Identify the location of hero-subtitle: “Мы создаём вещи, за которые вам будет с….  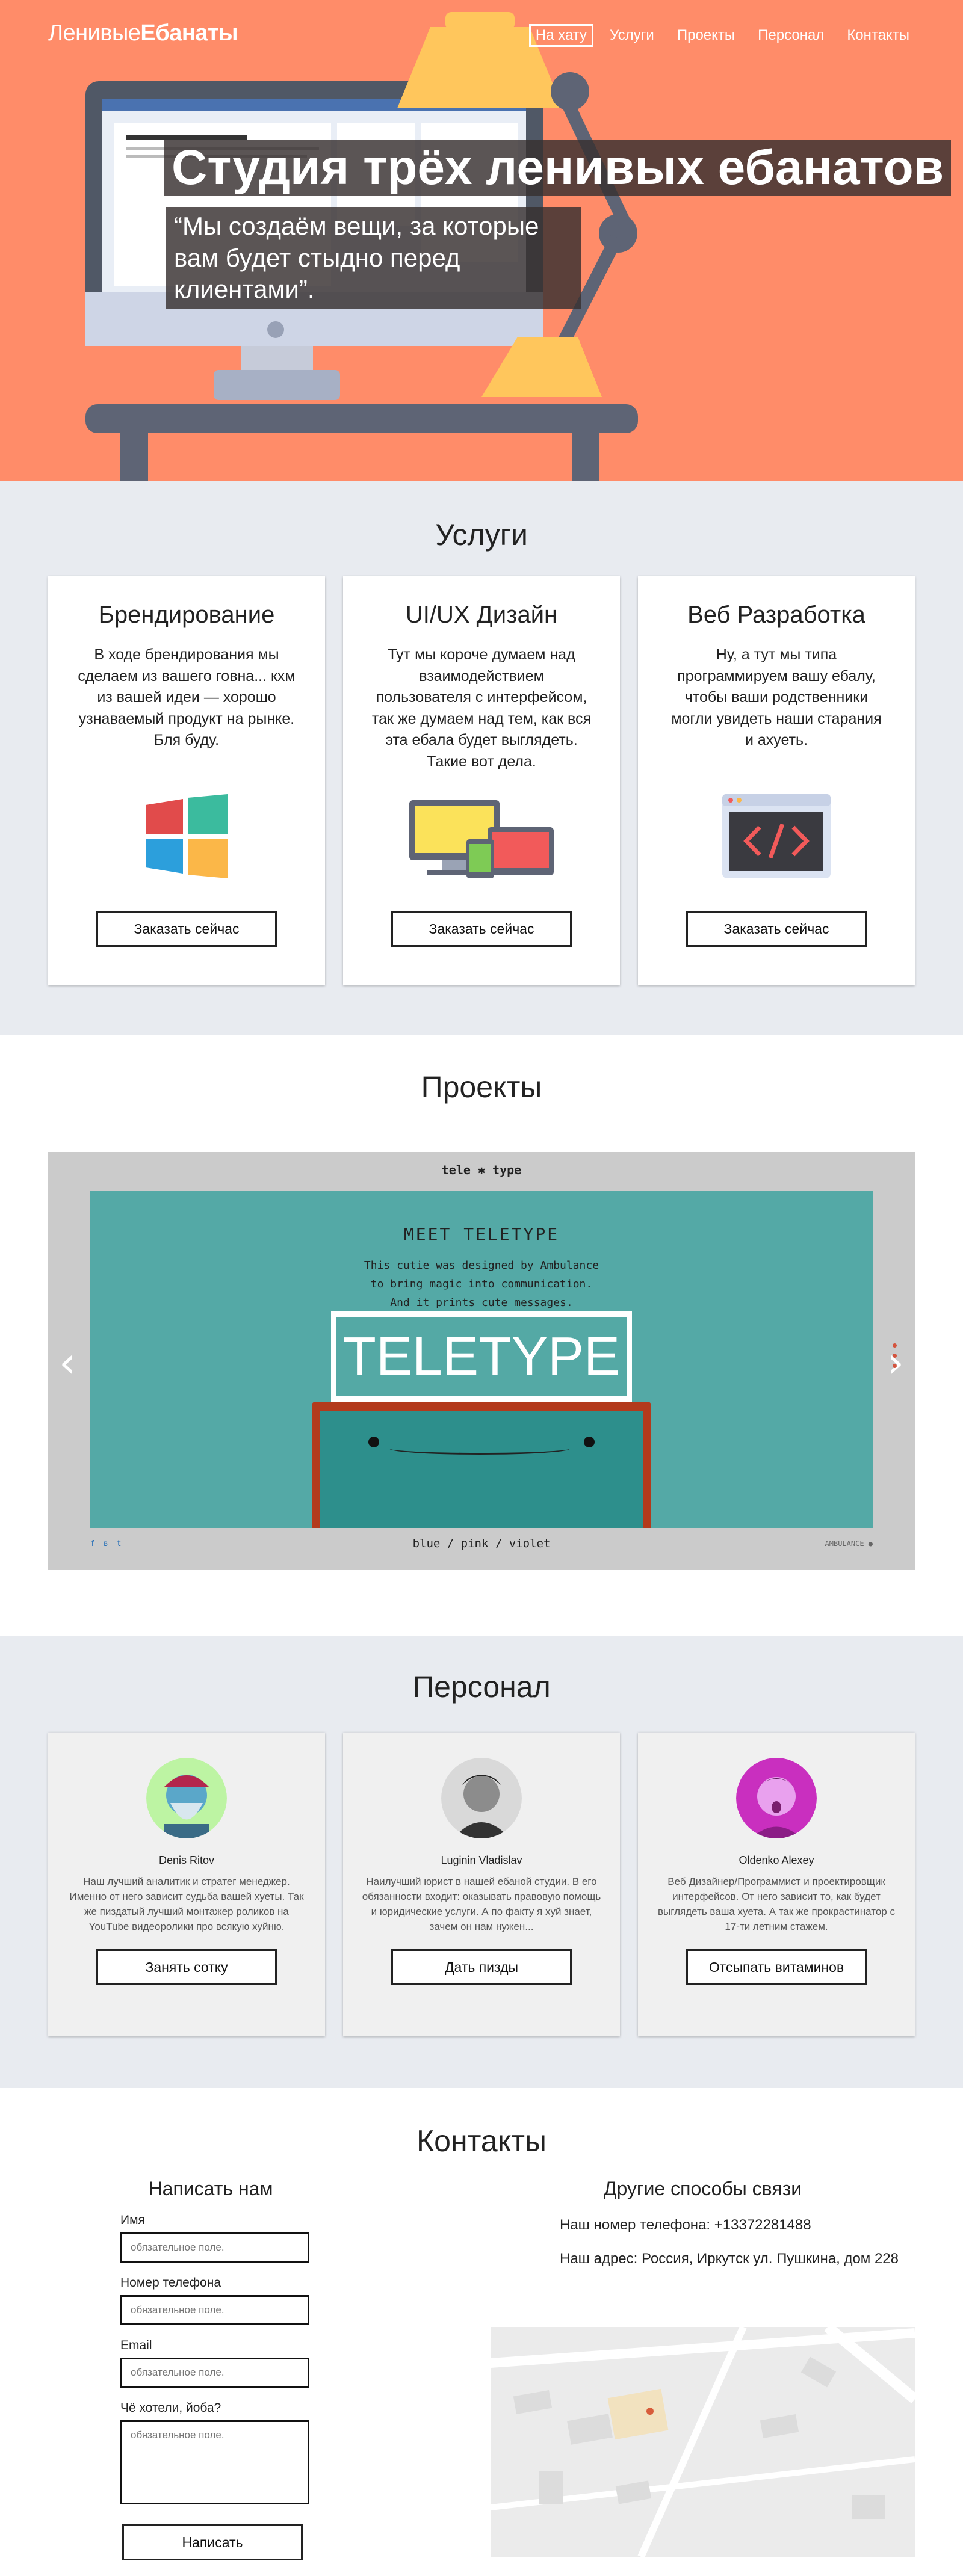
(374, 258).